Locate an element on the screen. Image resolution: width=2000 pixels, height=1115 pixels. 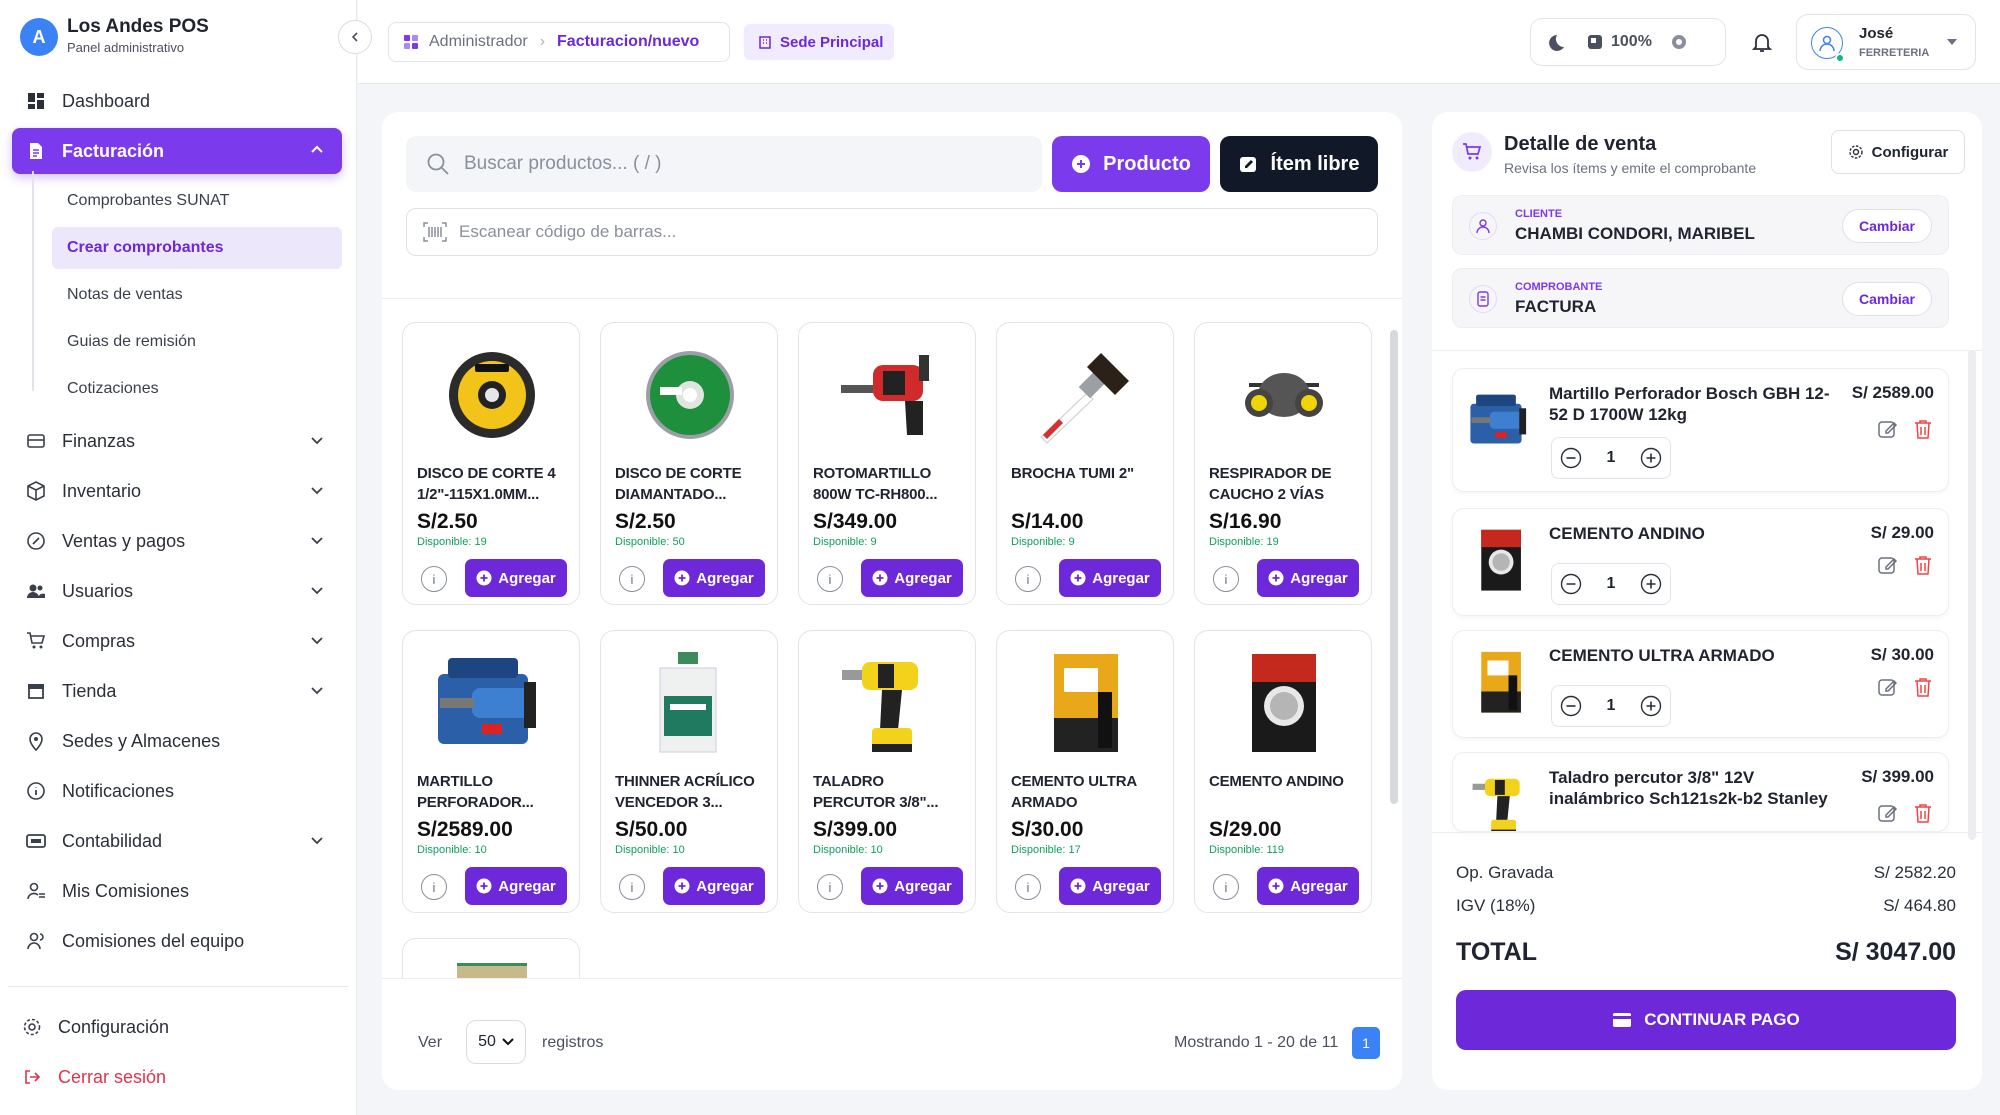
breadcrumb-root: Administrador is located at coordinates (478, 42).